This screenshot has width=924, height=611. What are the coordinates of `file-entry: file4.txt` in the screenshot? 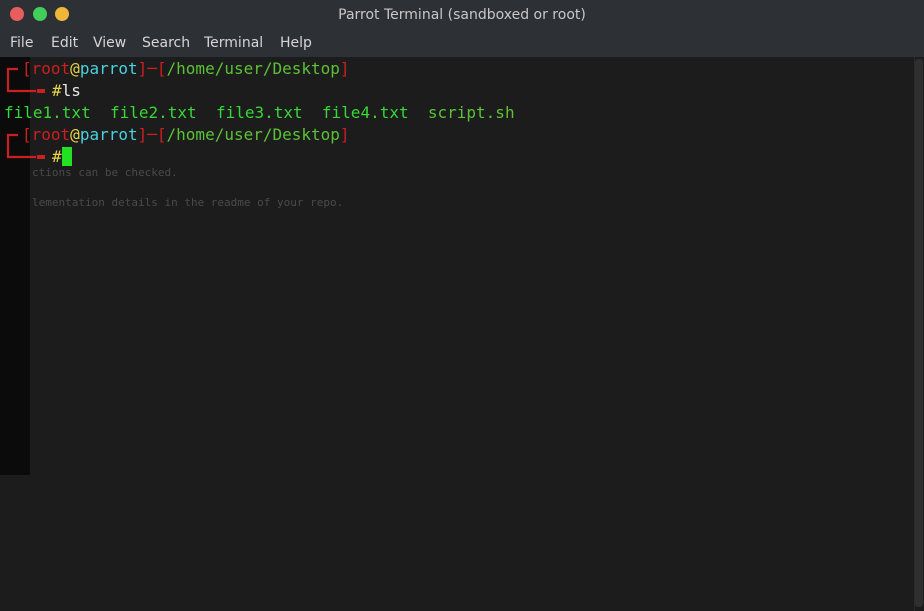 It's located at (365, 112).